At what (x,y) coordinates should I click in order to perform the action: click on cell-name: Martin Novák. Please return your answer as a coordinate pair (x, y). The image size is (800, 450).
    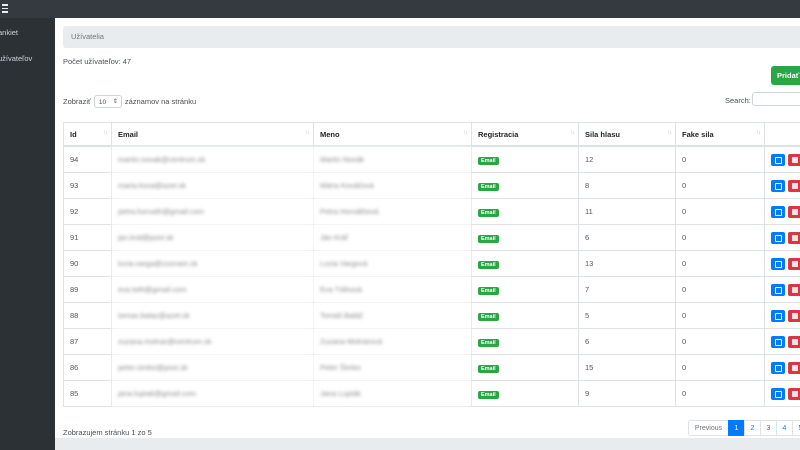
    Looking at the image, I should click on (392, 159).